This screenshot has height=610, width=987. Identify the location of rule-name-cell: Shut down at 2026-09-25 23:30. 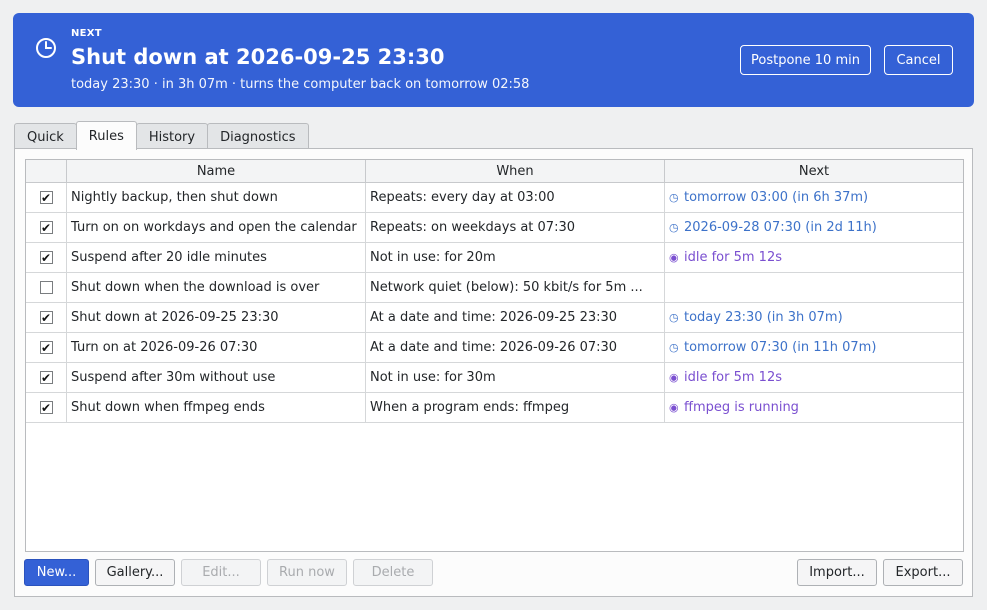
(216, 317).